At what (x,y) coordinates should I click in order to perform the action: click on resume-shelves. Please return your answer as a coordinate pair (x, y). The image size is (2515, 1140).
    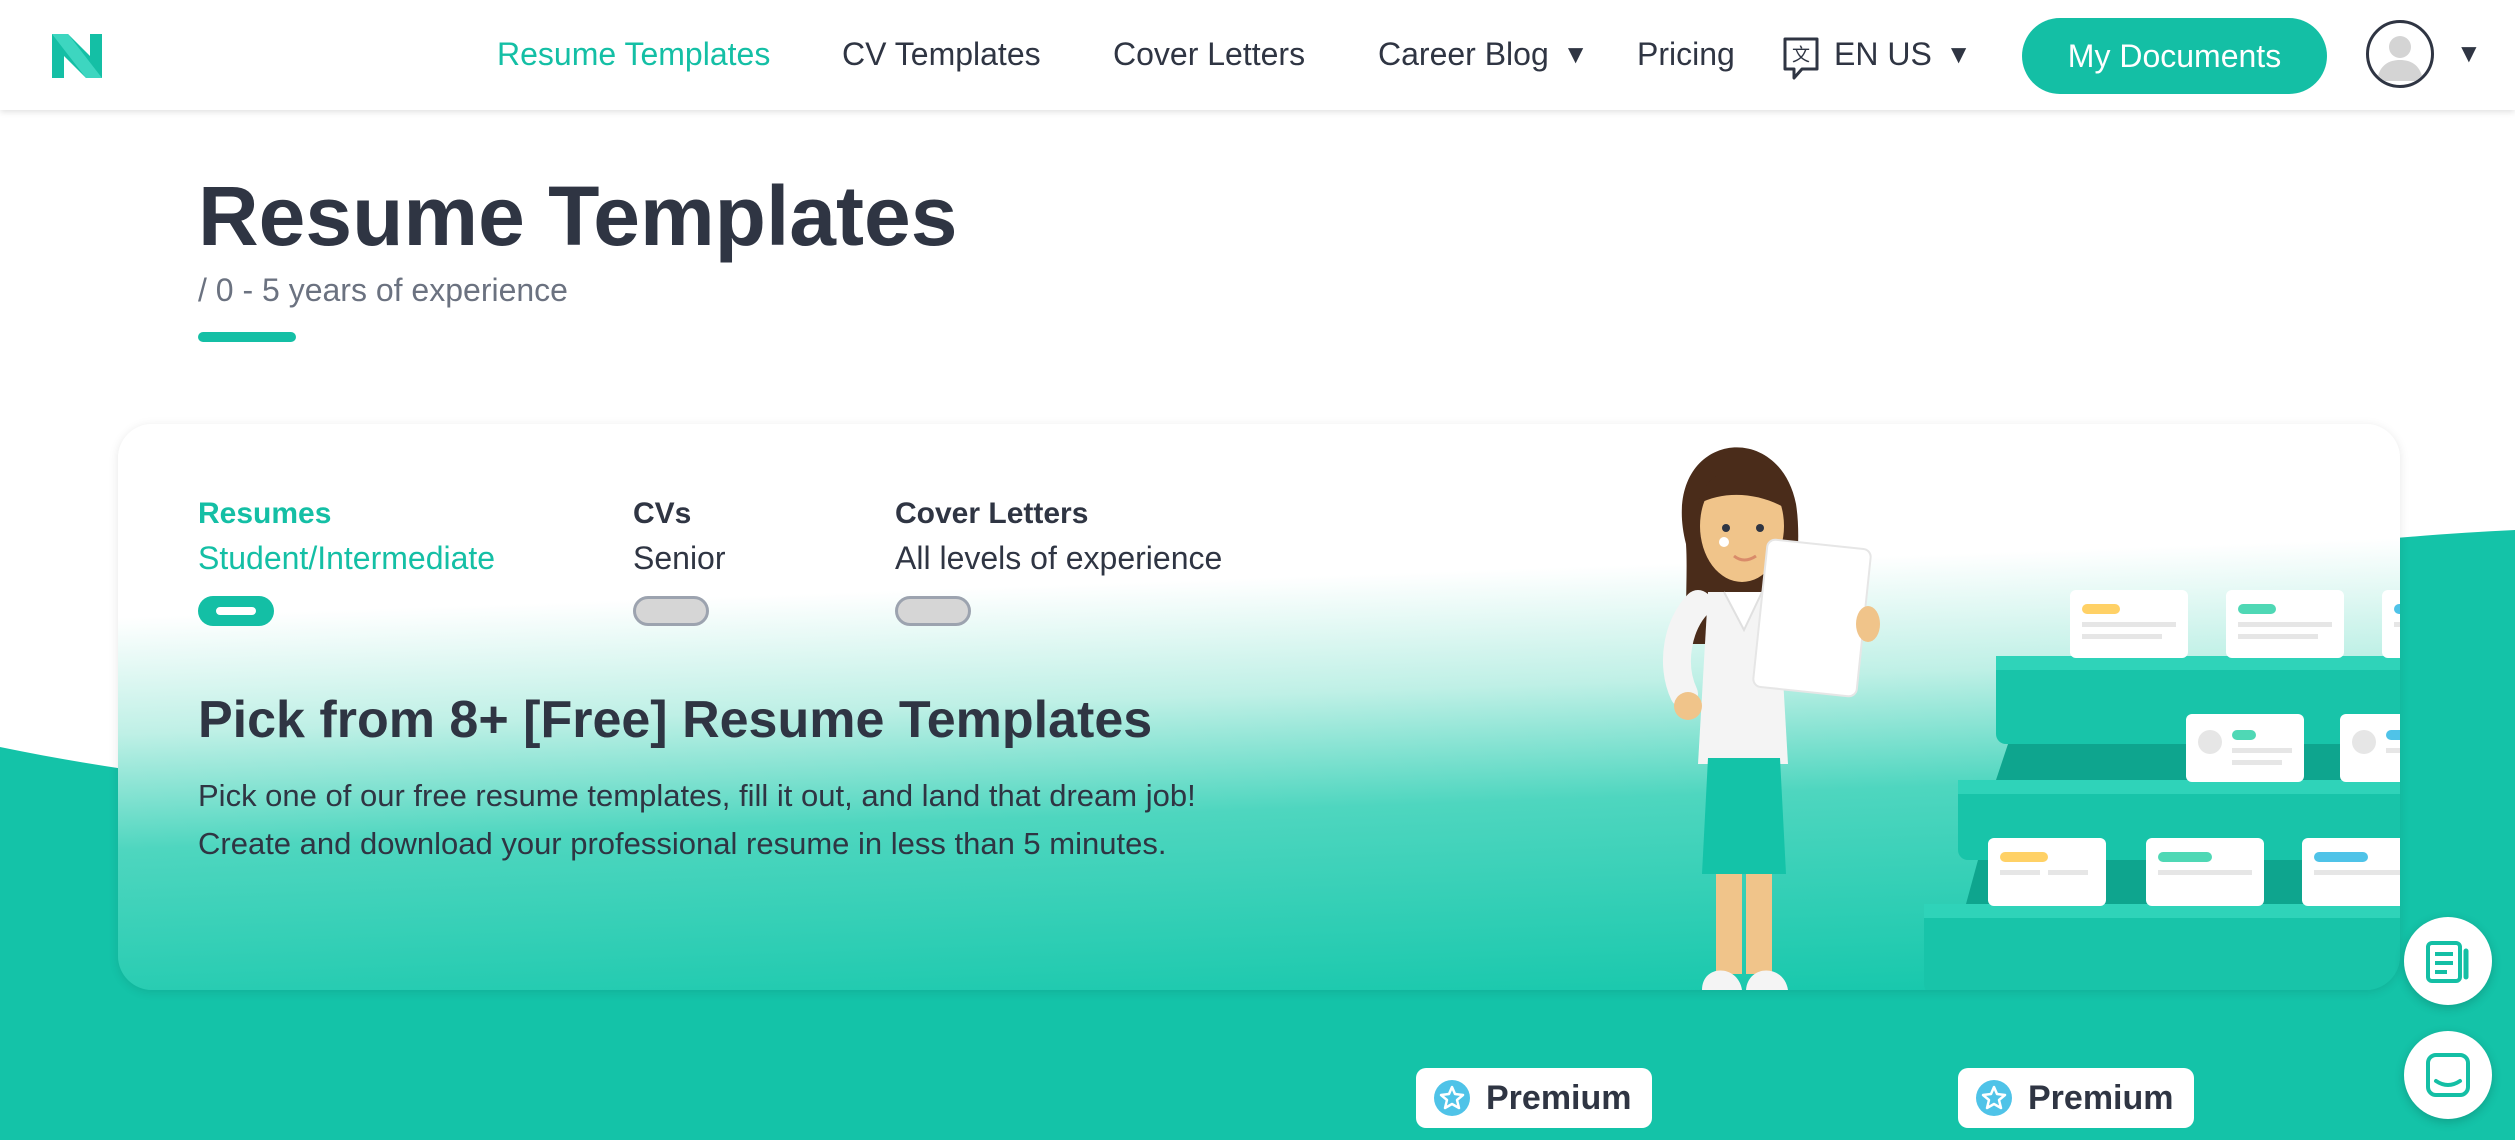
    Looking at the image, I should click on (2162, 823).